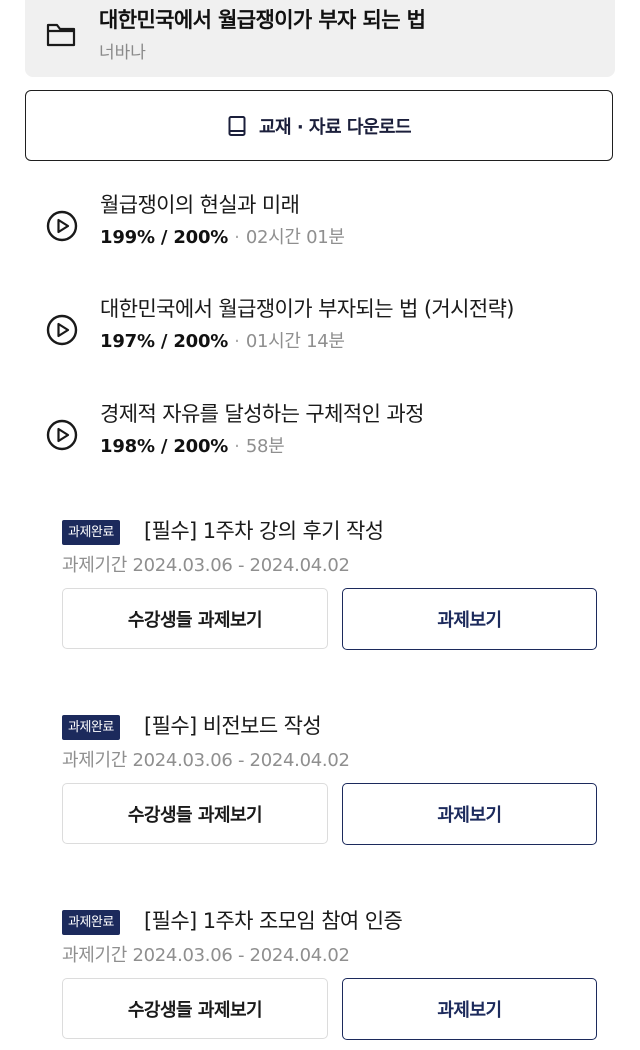 This screenshot has height=1050, width=640. Describe the element at coordinates (262, 20) in the screenshot. I see `course-title: 대한민국에서 월급쟁이가 부자 되는 법` at that location.